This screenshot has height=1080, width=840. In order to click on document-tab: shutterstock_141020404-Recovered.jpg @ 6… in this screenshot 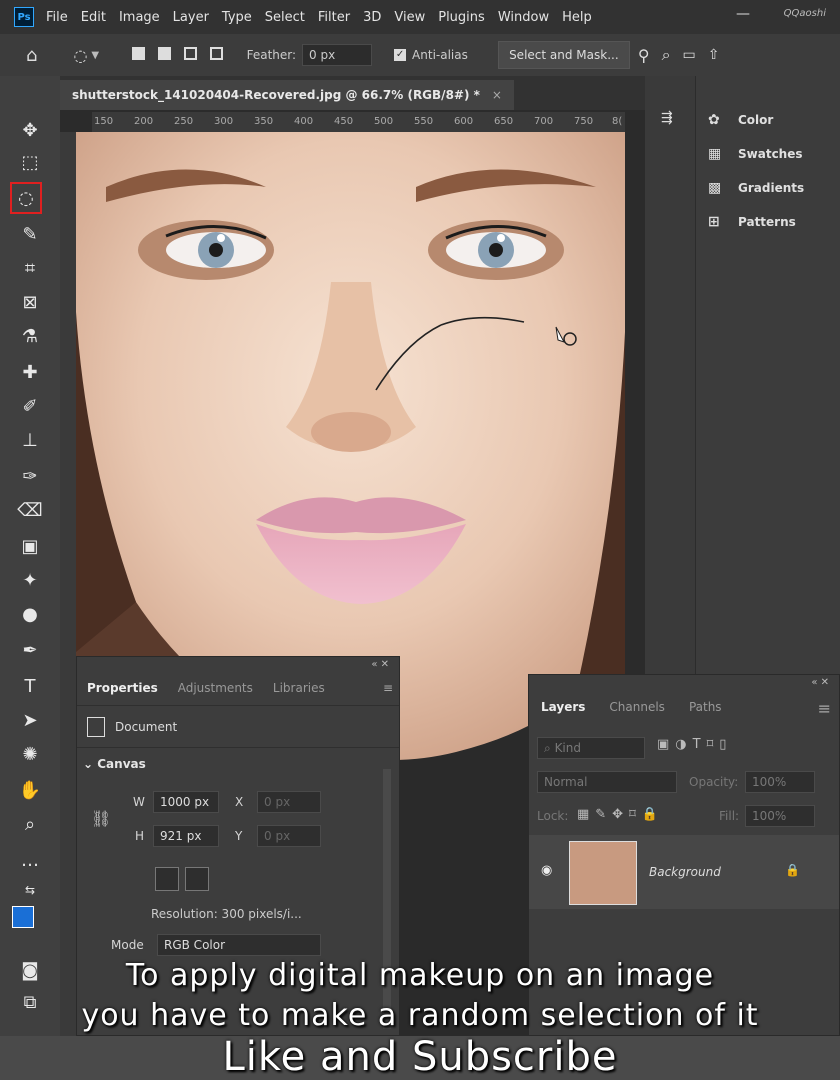, I will do `click(287, 95)`.